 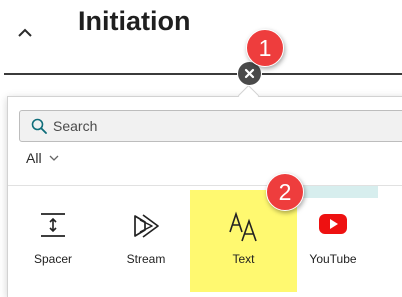 I want to click on web-part-label: Text, so click(x=243, y=259).